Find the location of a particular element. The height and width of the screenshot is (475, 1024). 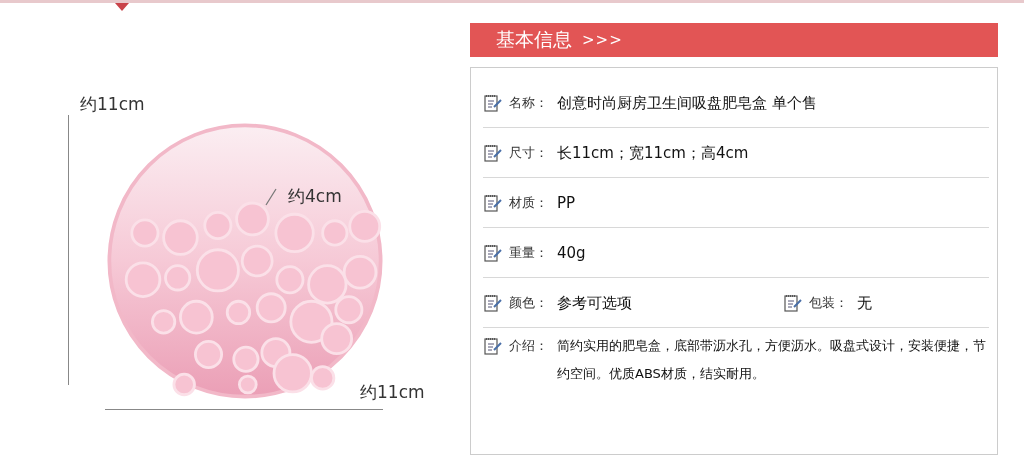

field-label: 包装： is located at coordinates (829, 302).